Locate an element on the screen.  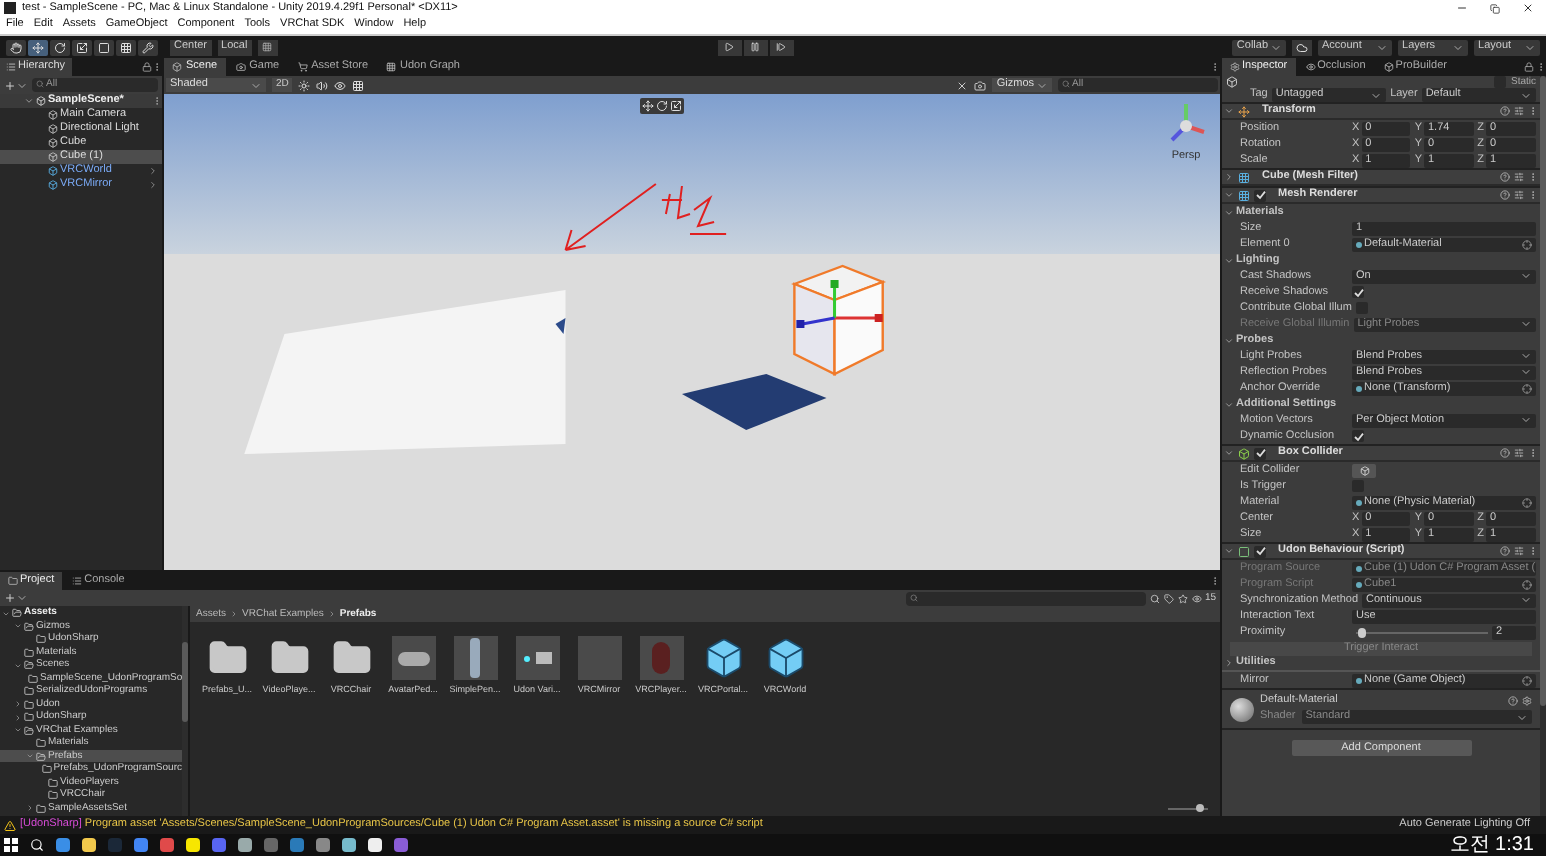
tag-icon is located at coordinates (1169, 598).